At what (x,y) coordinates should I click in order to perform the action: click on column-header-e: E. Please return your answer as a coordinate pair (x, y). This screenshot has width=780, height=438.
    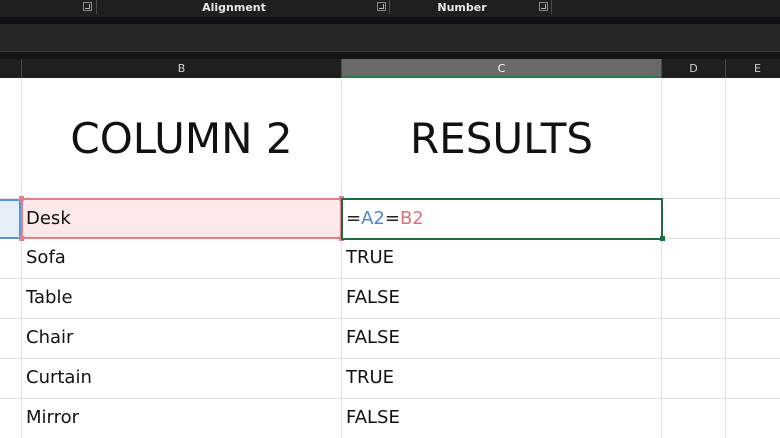
    Looking at the image, I should click on (753, 68).